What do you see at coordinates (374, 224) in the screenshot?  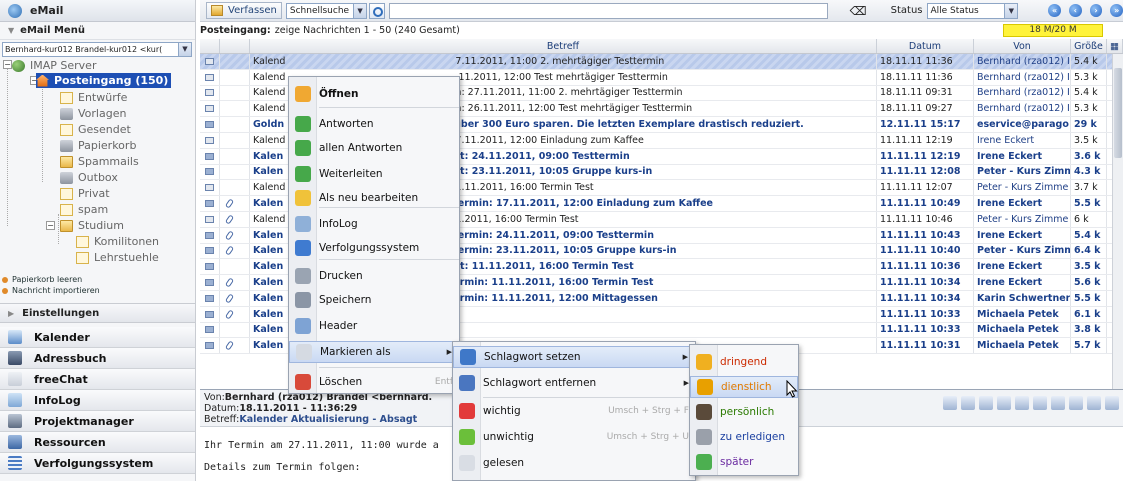 I see `menu-item-infolog: InfoLog` at bounding box center [374, 224].